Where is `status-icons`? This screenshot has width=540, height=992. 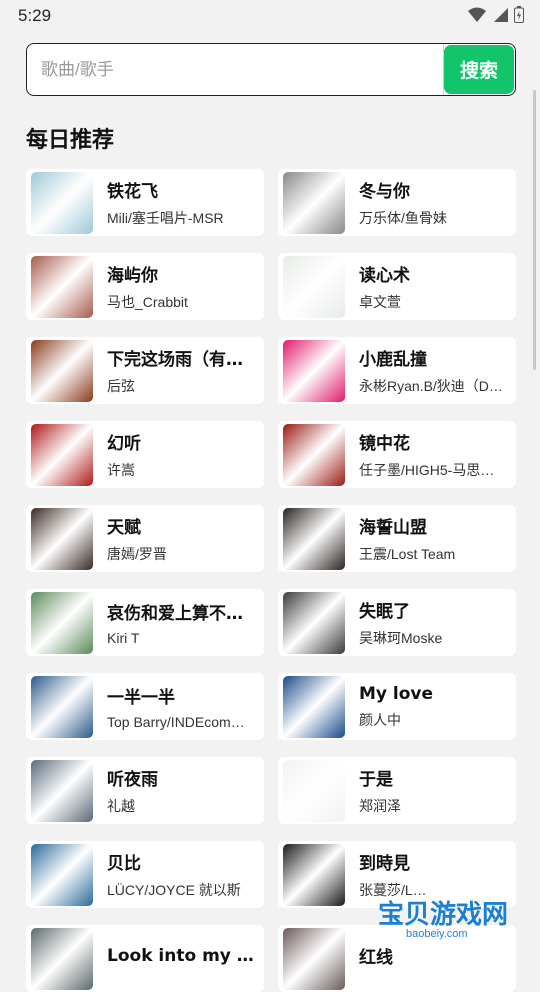
status-icons is located at coordinates (496, 14).